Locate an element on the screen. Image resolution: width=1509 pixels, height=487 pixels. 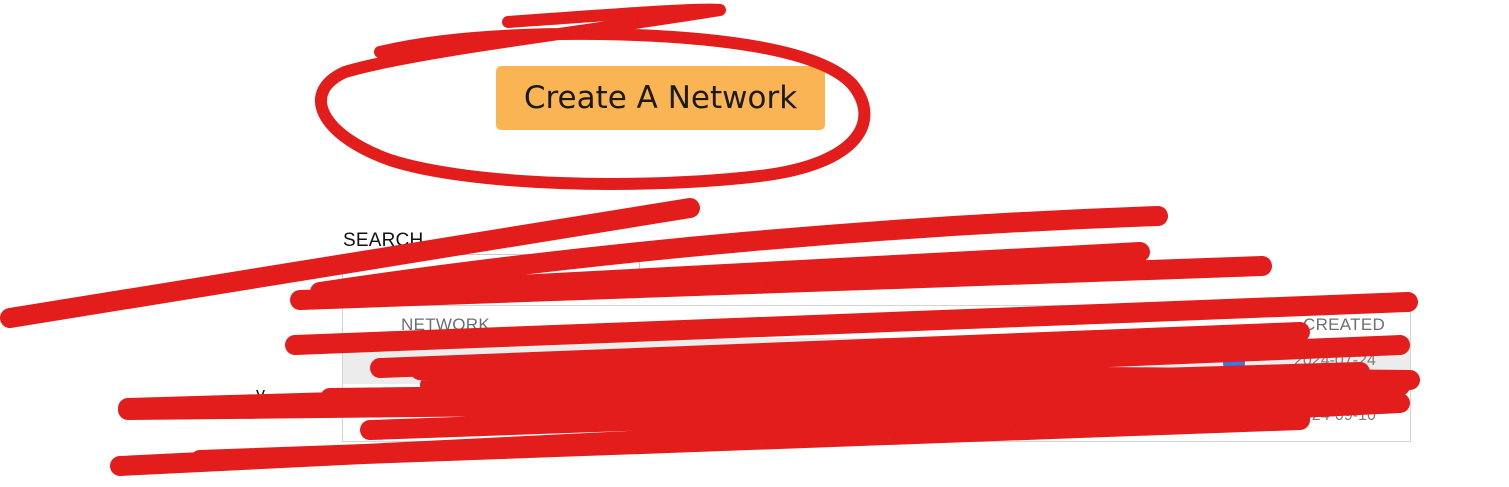
badge-count-icon is located at coordinates (1234, 363).